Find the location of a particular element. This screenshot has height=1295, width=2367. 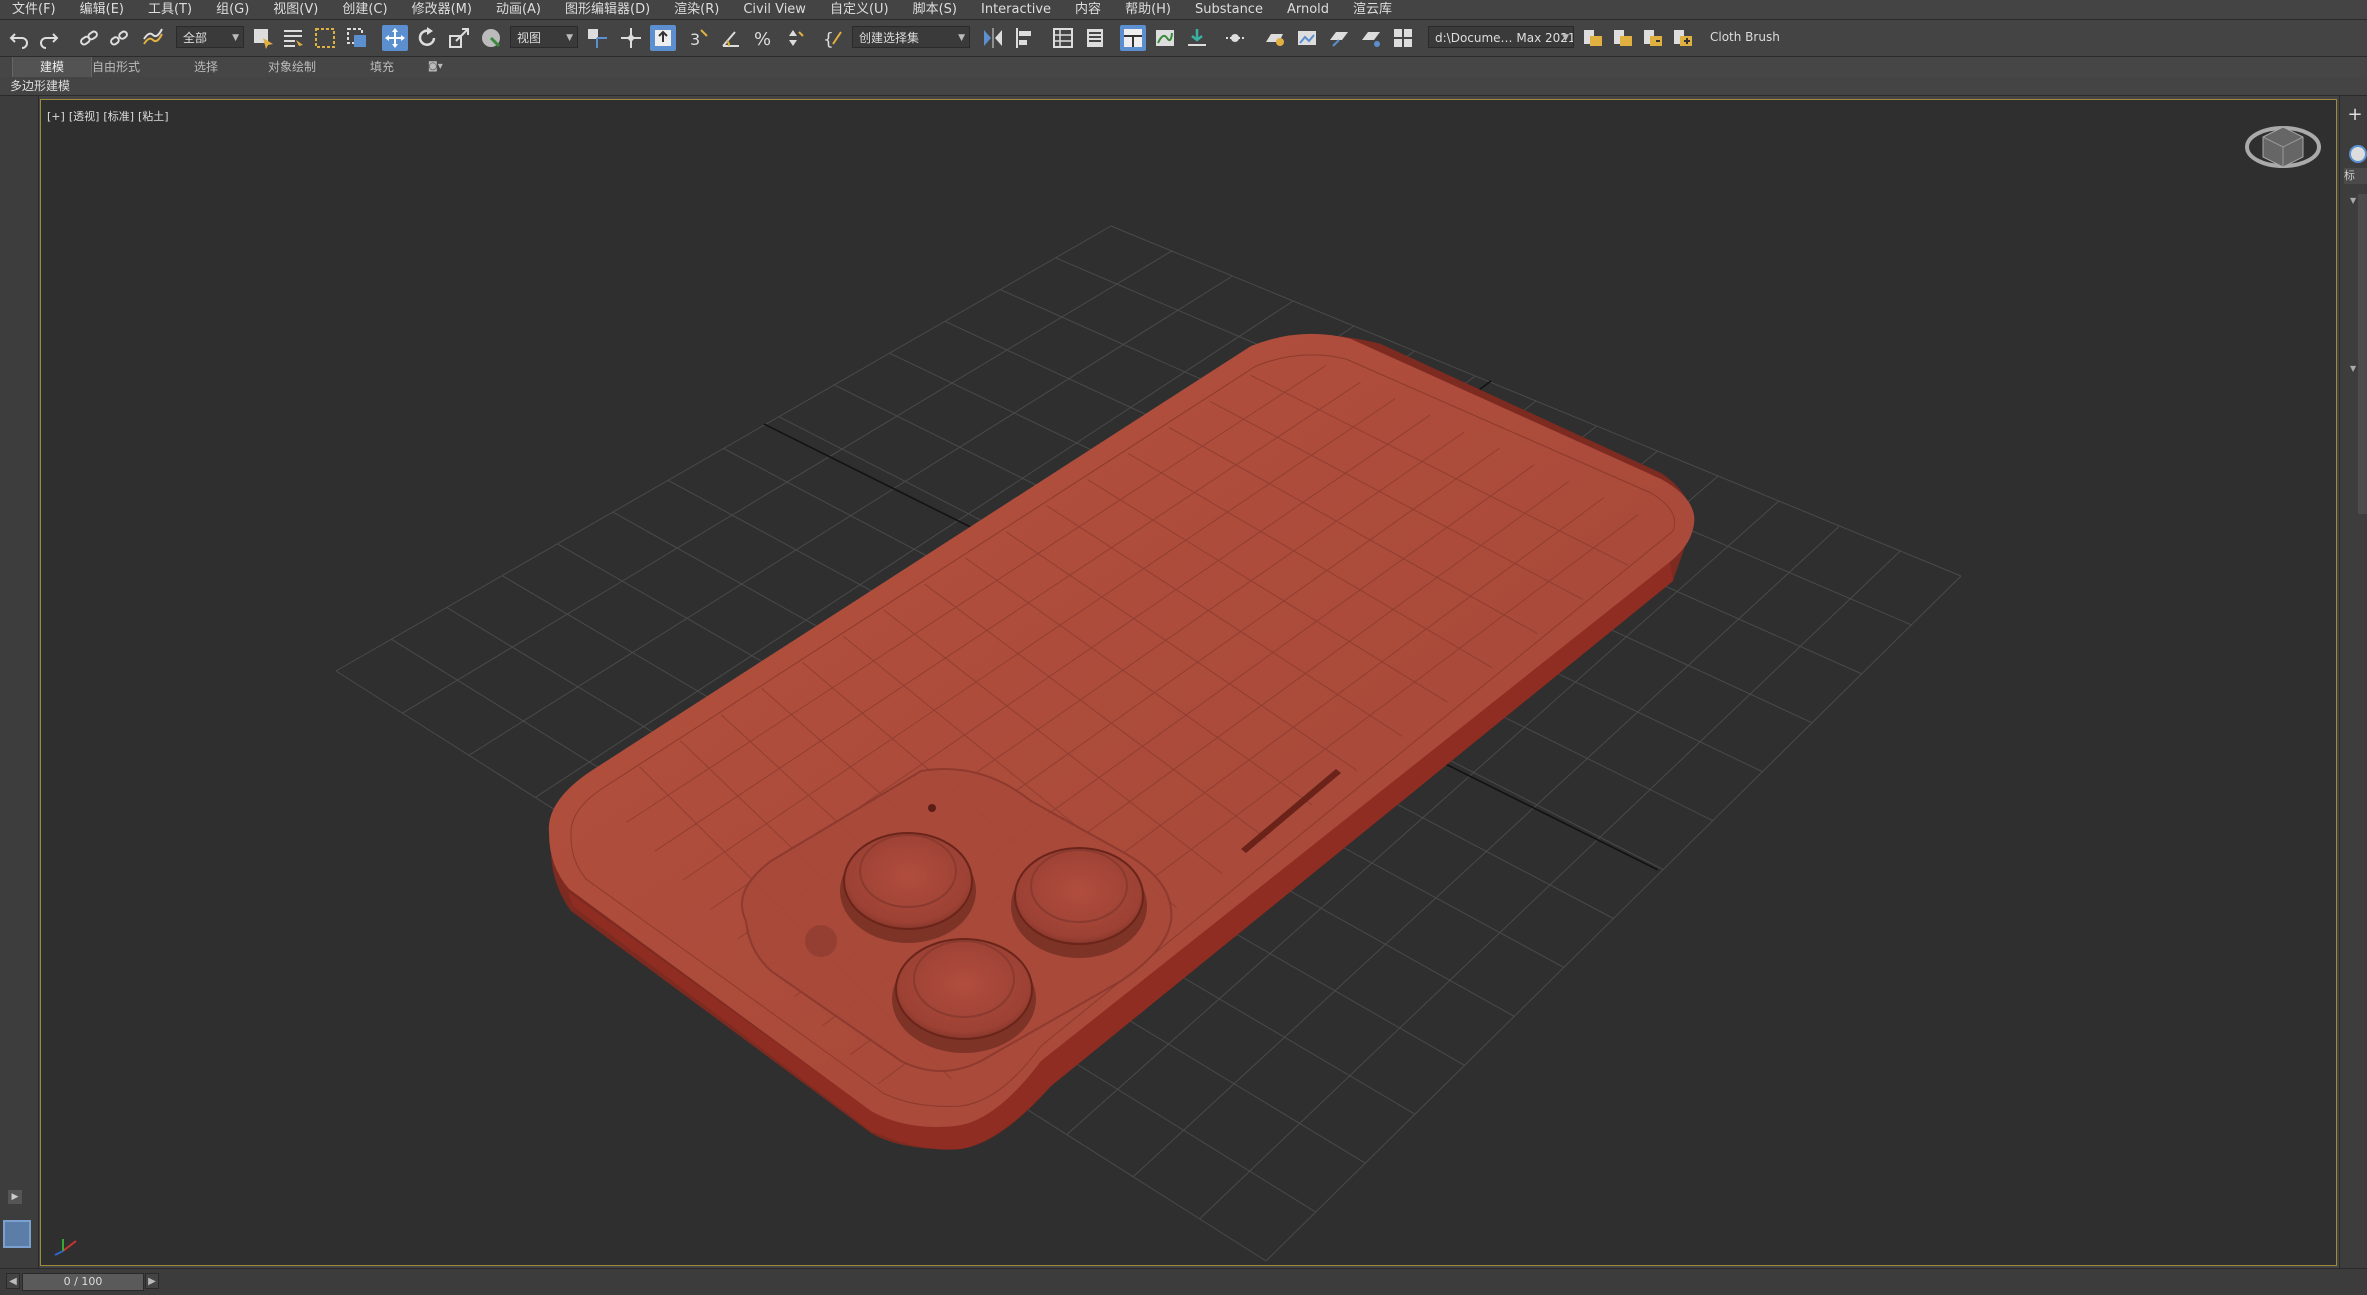

menu-item-16: Substance is located at coordinates (1229, 9).